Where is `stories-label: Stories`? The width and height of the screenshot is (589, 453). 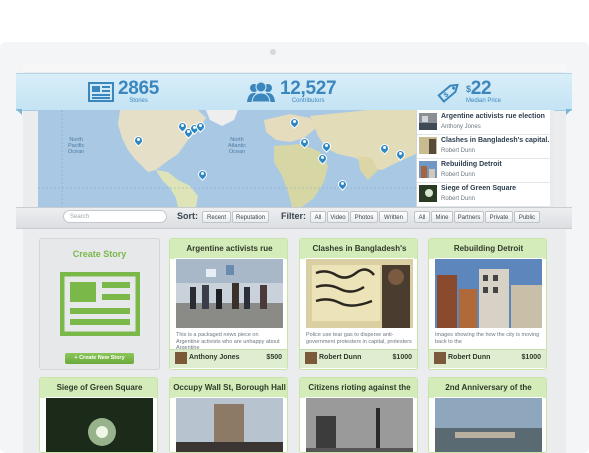
stories-label: Stories is located at coordinates (138, 100).